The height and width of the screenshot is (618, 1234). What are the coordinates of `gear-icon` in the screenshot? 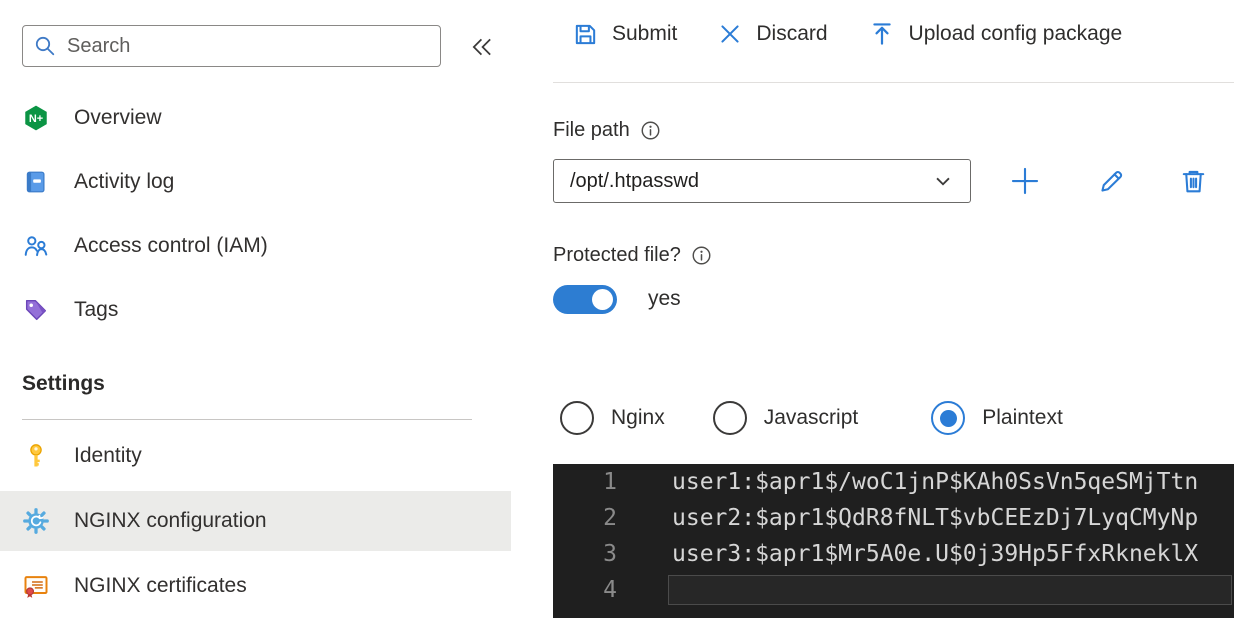 It's located at (36, 521).